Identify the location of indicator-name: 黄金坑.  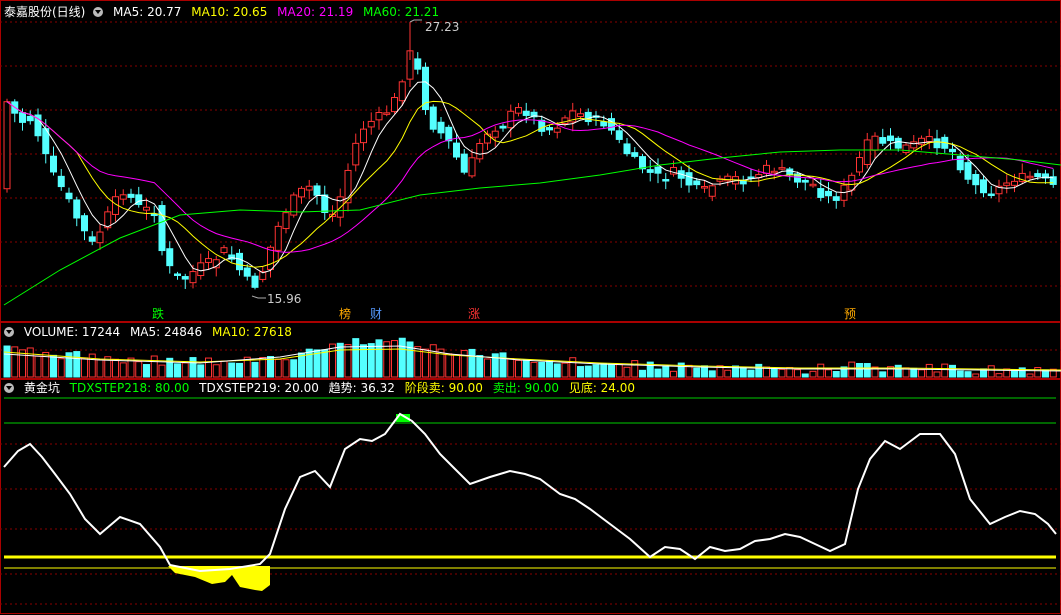
(41, 388).